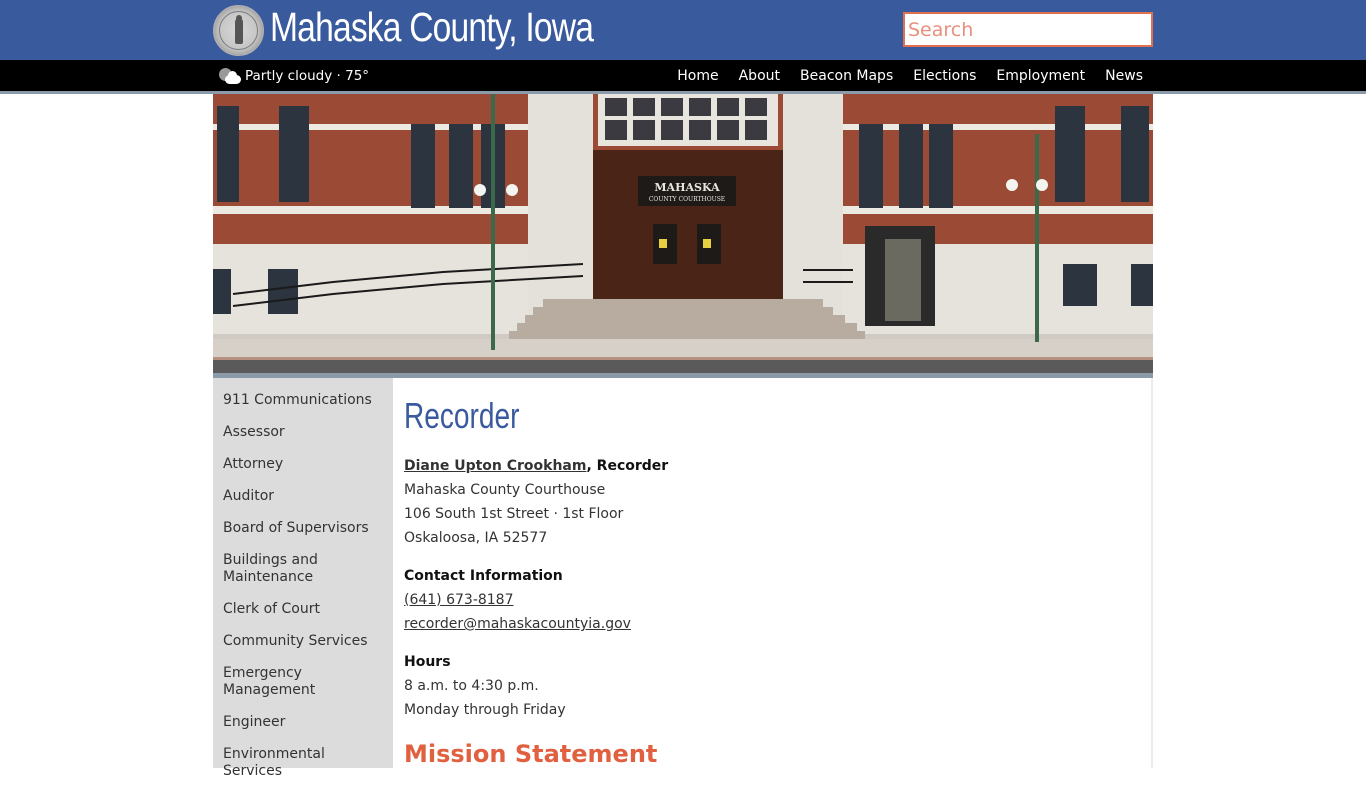 This screenshot has width=1366, height=793. Describe the element at coordinates (303, 728) in the screenshot. I see `sidebar-item-engineer: Engineer` at that location.